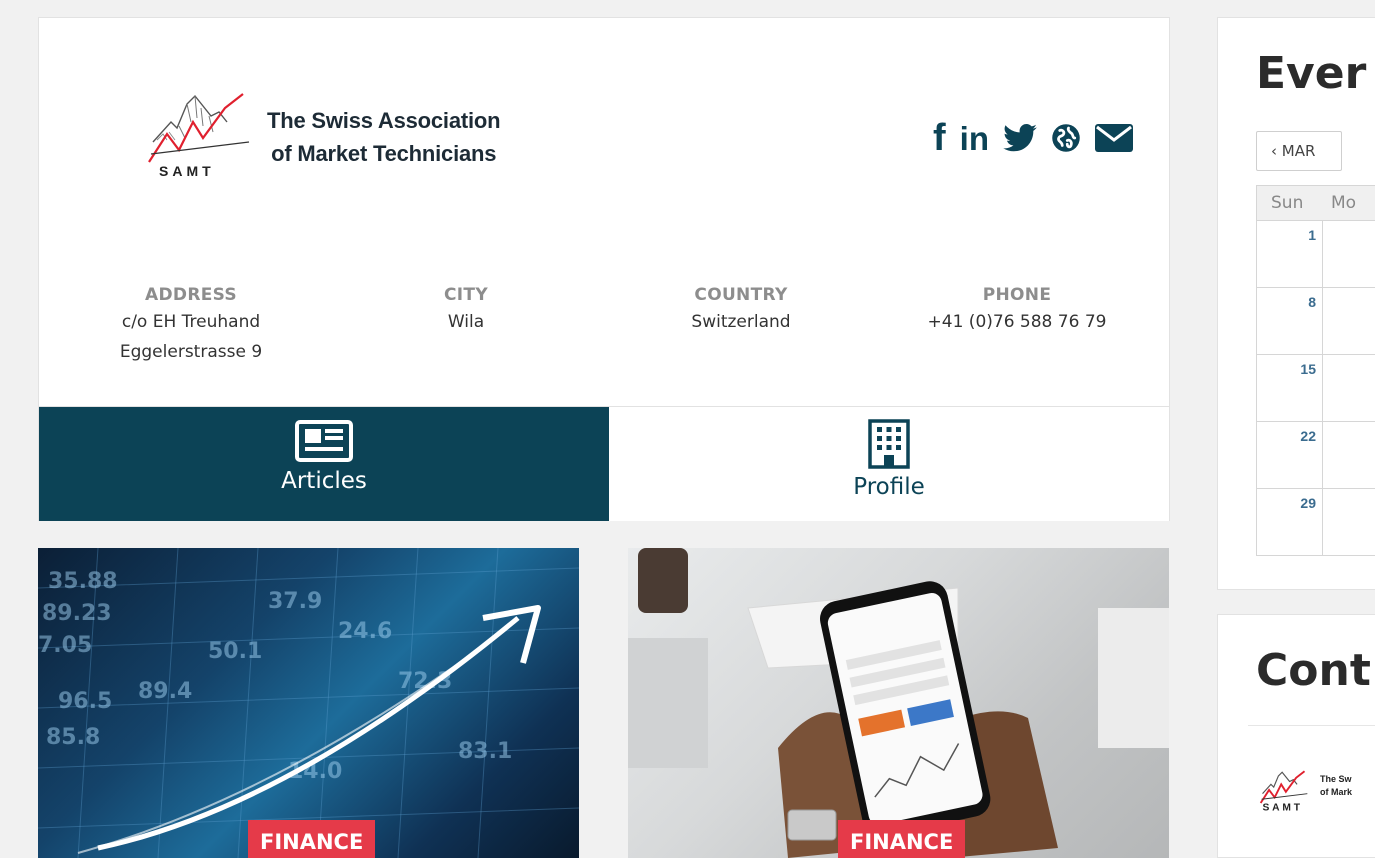  Describe the element at coordinates (165, 691) in the screenshot. I see `svg-text: 89.4` at that location.